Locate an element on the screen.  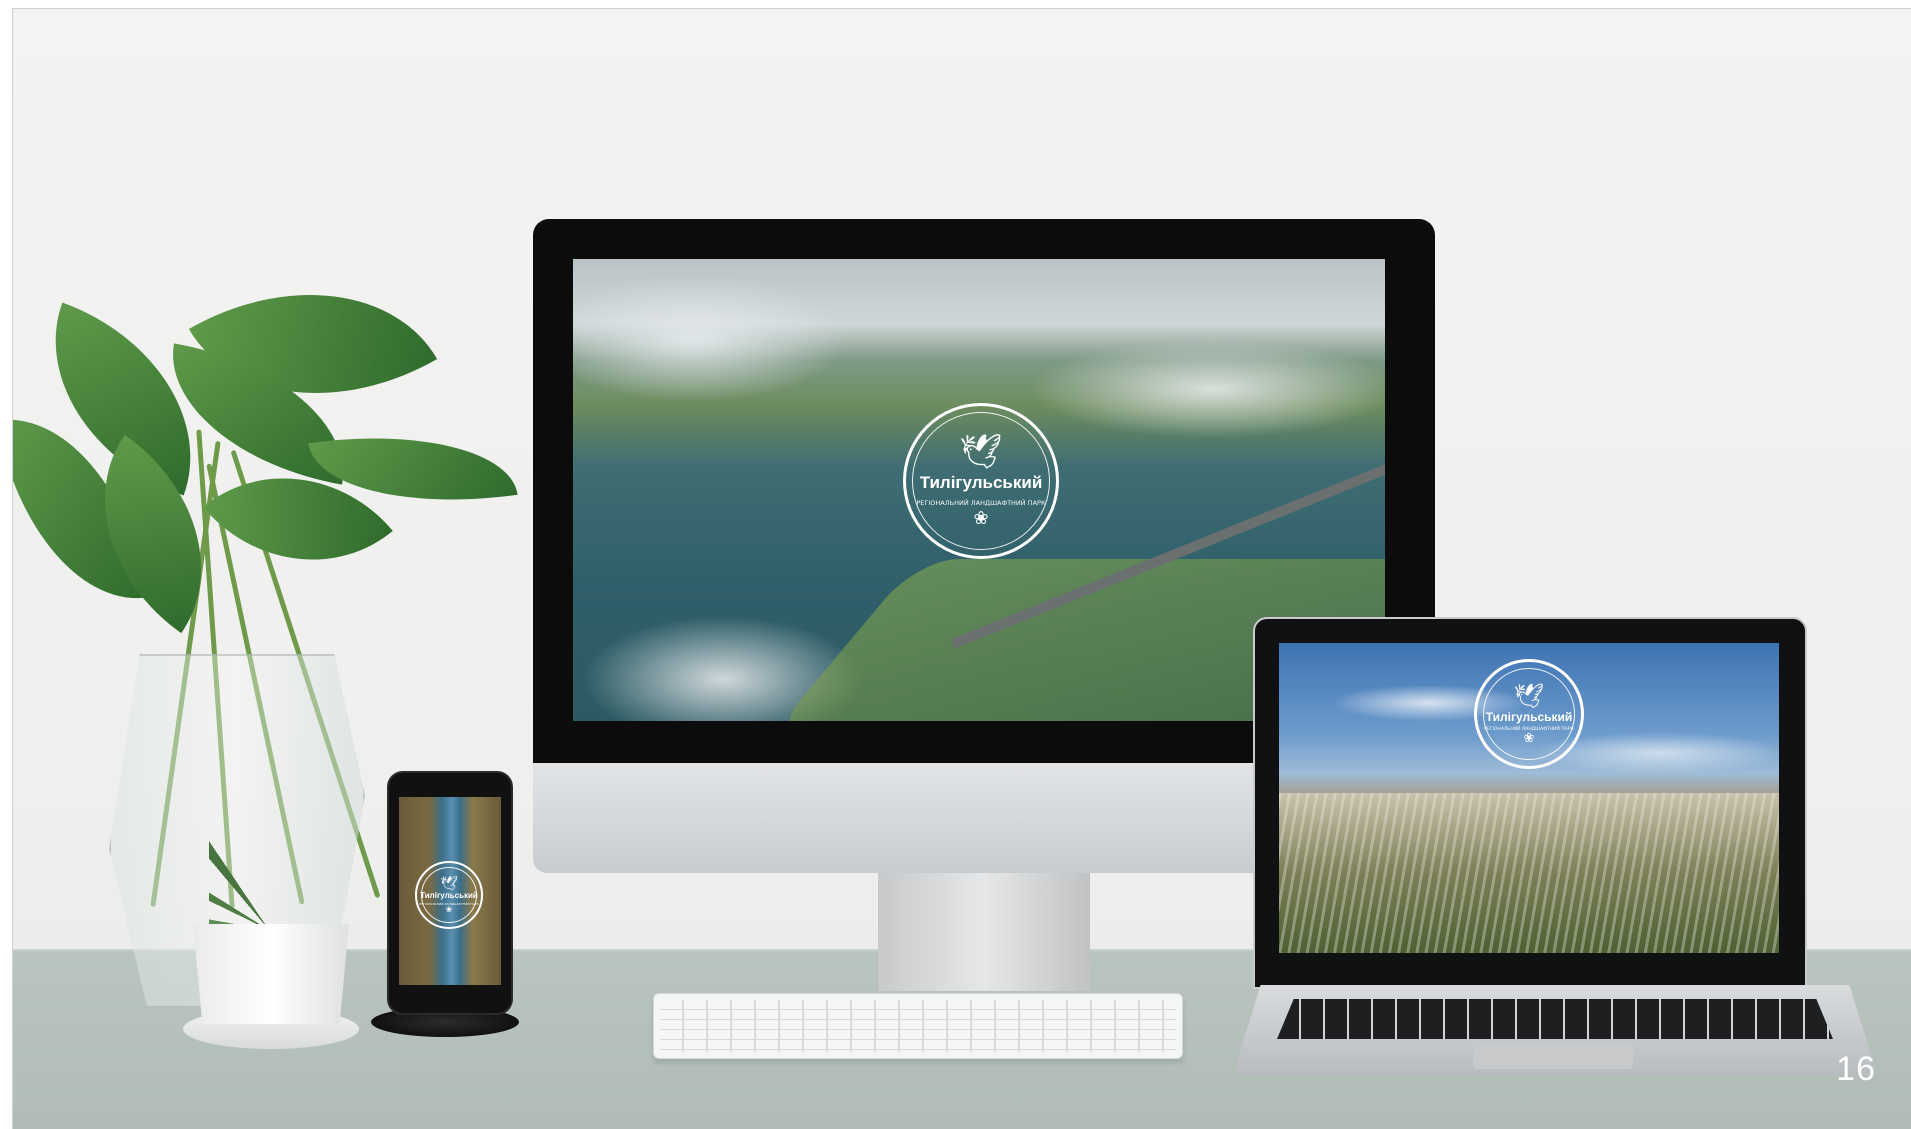
laptop-trackpad is located at coordinates (1553, 1057).